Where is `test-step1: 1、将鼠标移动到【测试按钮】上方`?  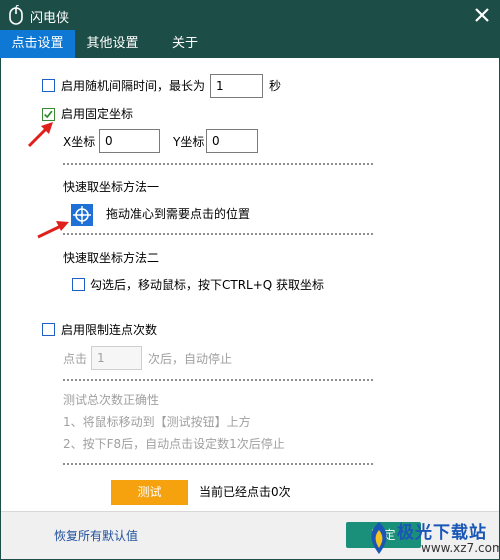
test-step1: 1、将鼠标移动到【测试按钮】上方 is located at coordinates (157, 422).